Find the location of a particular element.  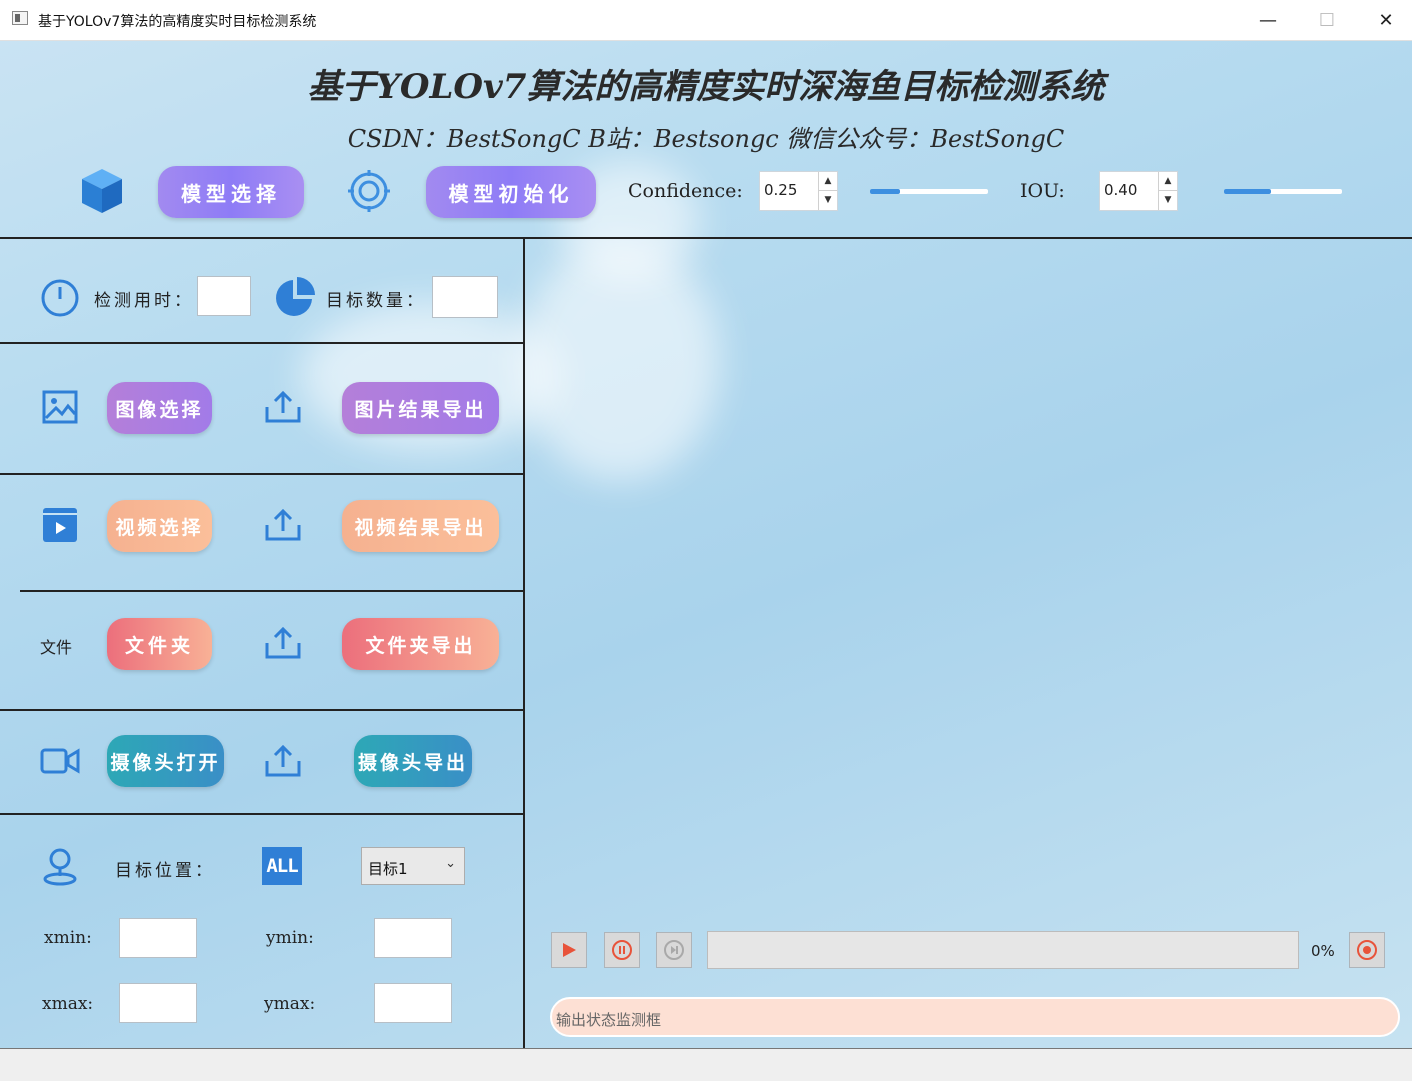

step-button is located at coordinates (674, 950).